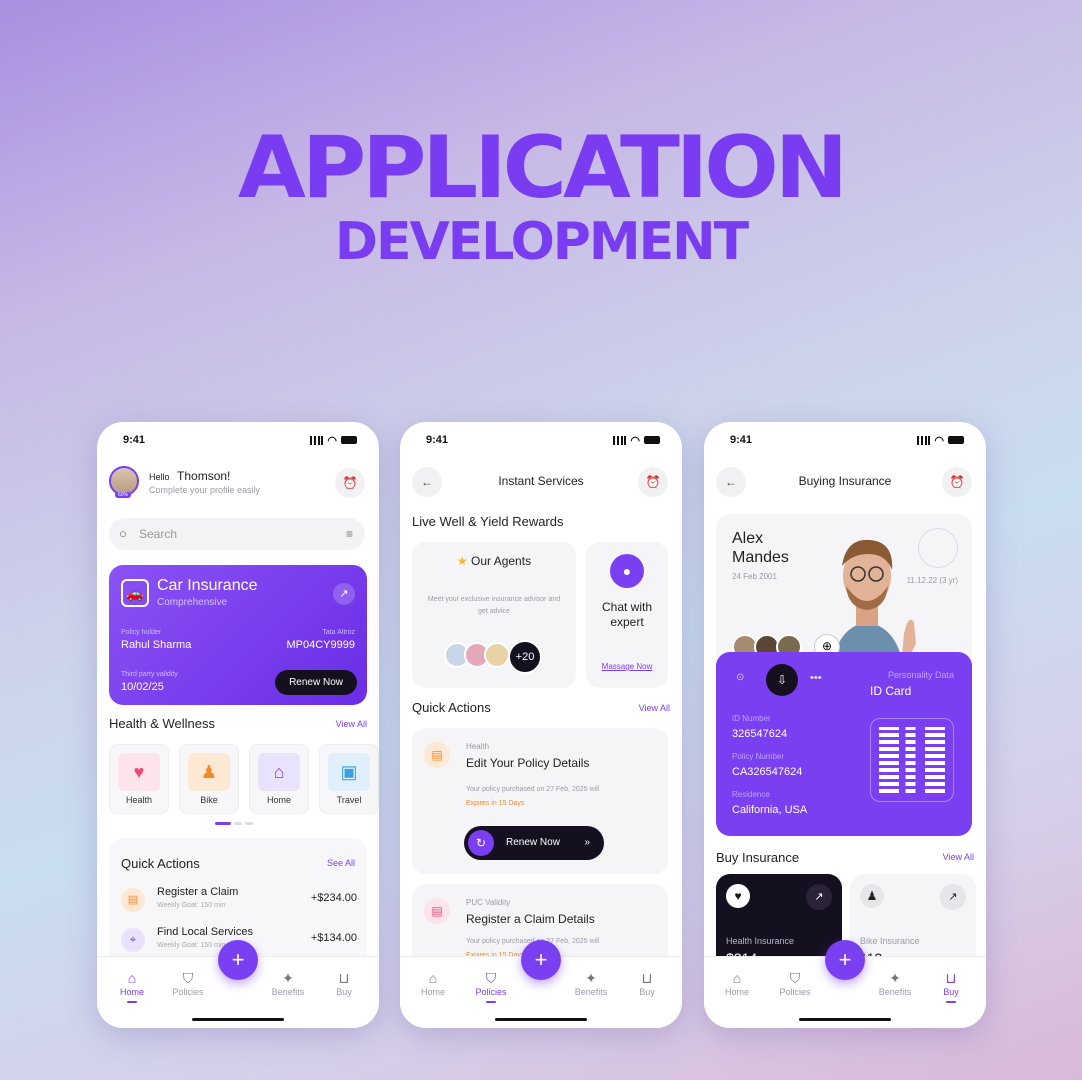 The width and height of the screenshot is (1082, 1080). What do you see at coordinates (895, 978) in the screenshot?
I see `sparkle-icon: ✦` at bounding box center [895, 978].